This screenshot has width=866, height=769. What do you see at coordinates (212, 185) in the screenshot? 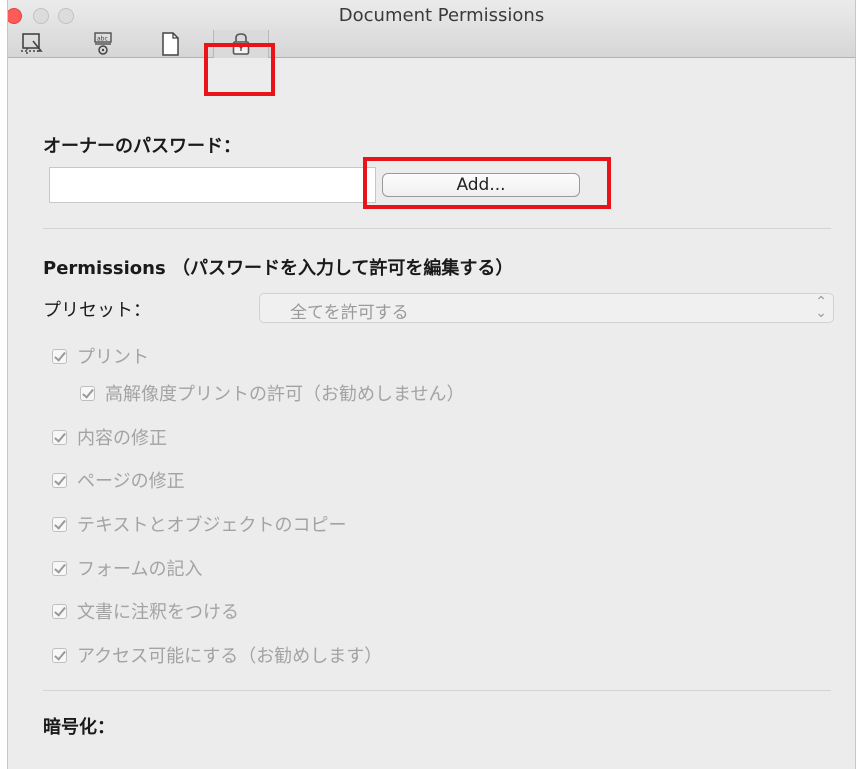
I see `owner-password-input` at bounding box center [212, 185].